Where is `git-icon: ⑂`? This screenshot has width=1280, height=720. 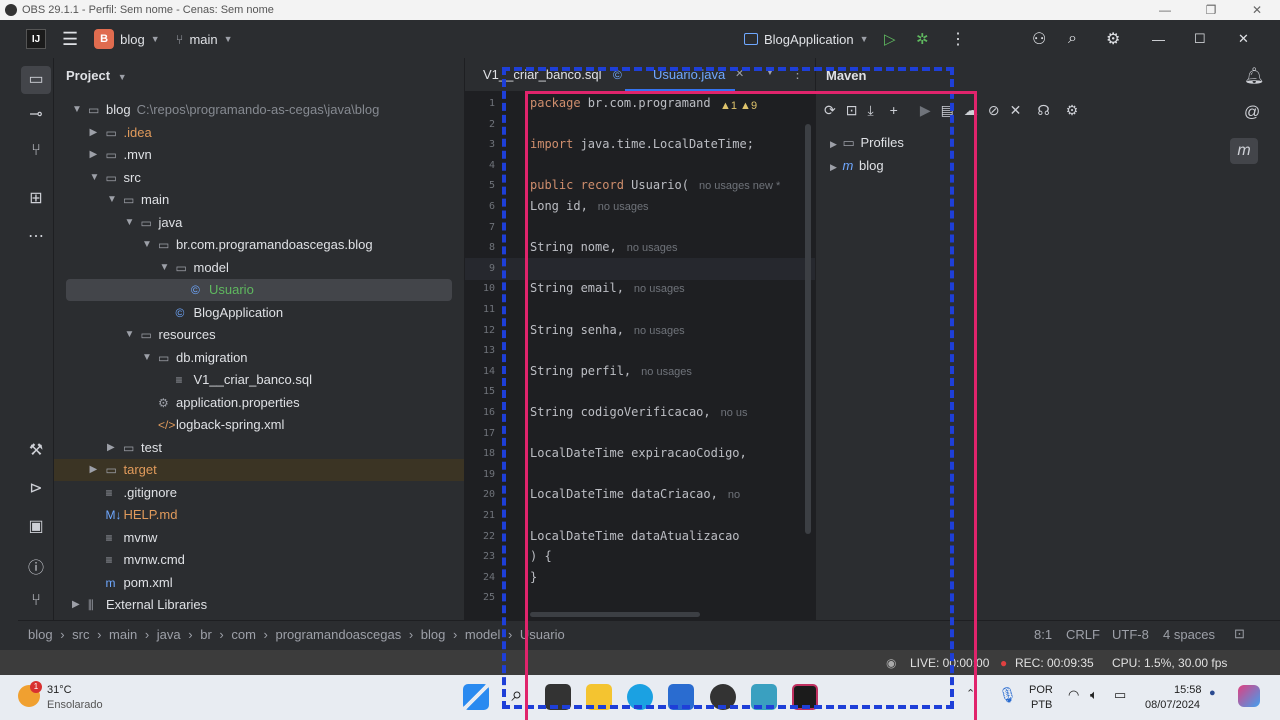
git-icon: ⑂ is located at coordinates (36, 601).